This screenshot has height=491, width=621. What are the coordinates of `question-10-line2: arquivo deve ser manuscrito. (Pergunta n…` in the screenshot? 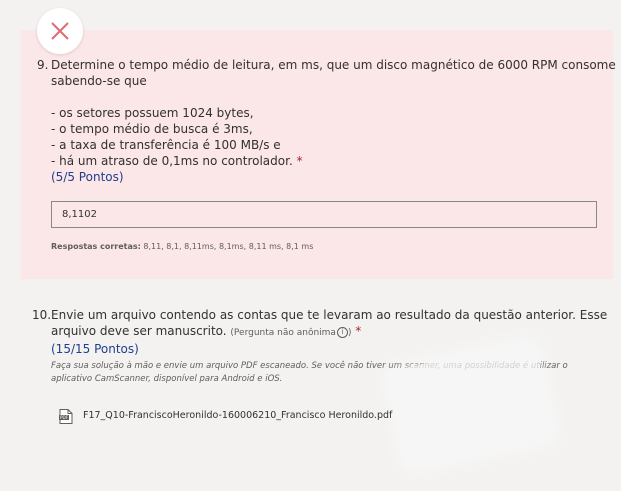 It's located at (331, 332).